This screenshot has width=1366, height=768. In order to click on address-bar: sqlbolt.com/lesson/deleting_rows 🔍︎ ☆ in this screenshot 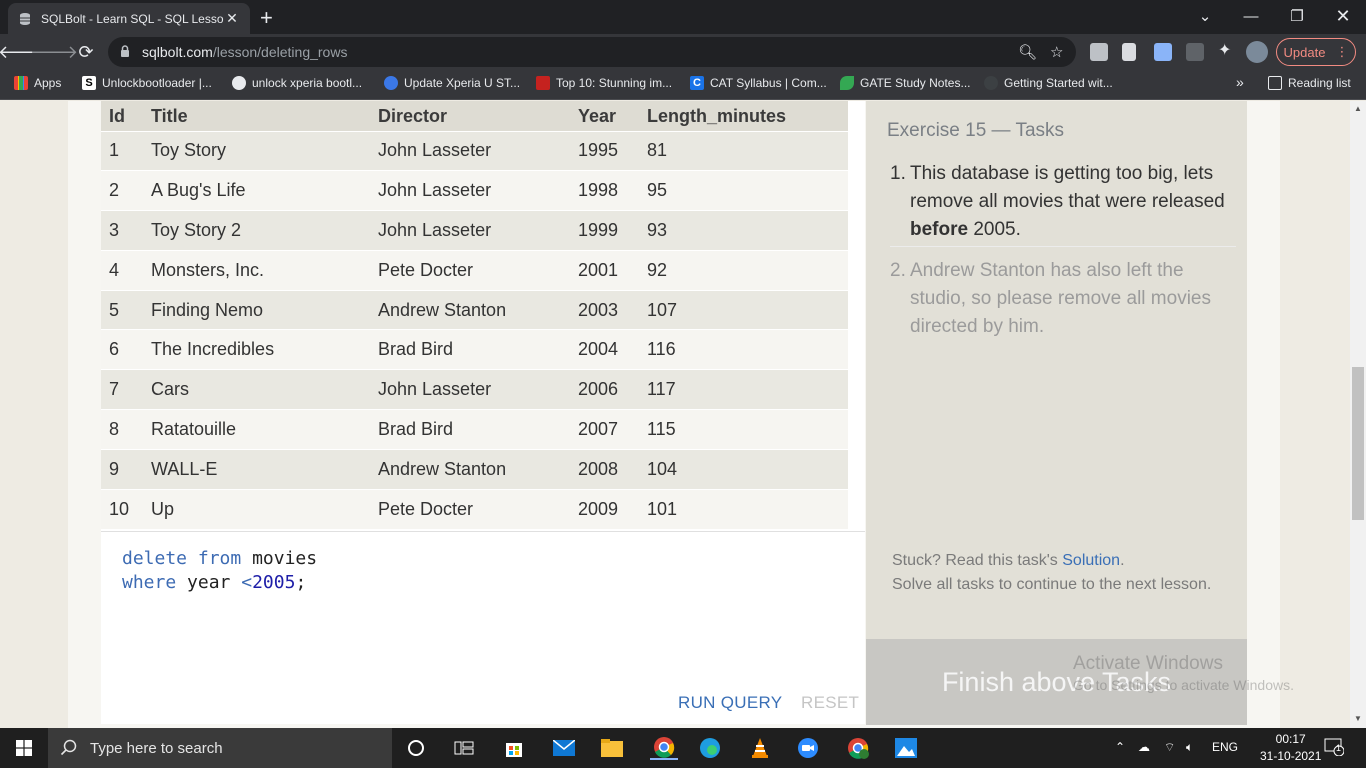, I will do `click(592, 52)`.